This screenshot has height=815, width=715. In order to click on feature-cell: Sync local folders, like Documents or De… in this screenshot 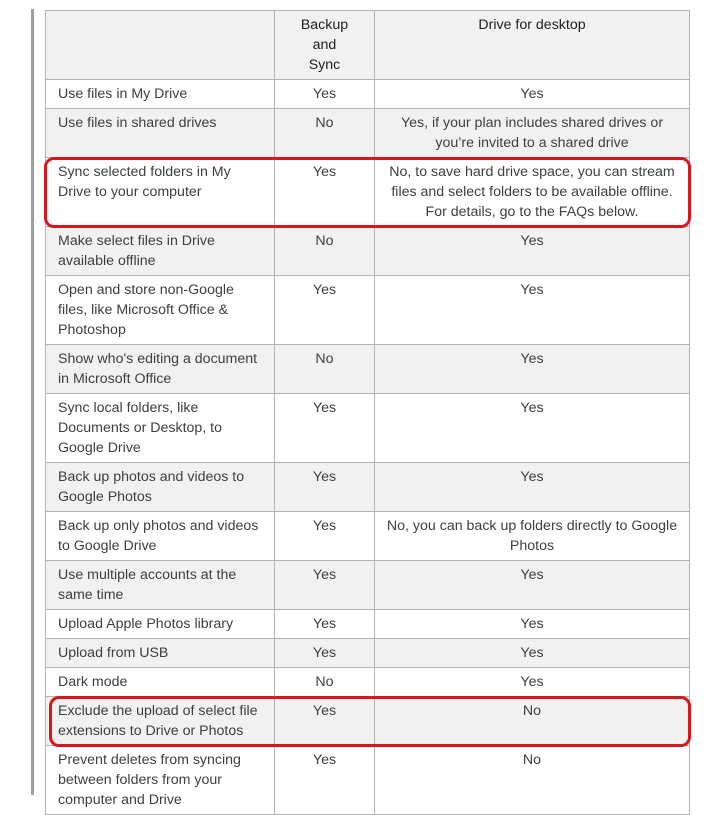, I will do `click(160, 428)`.